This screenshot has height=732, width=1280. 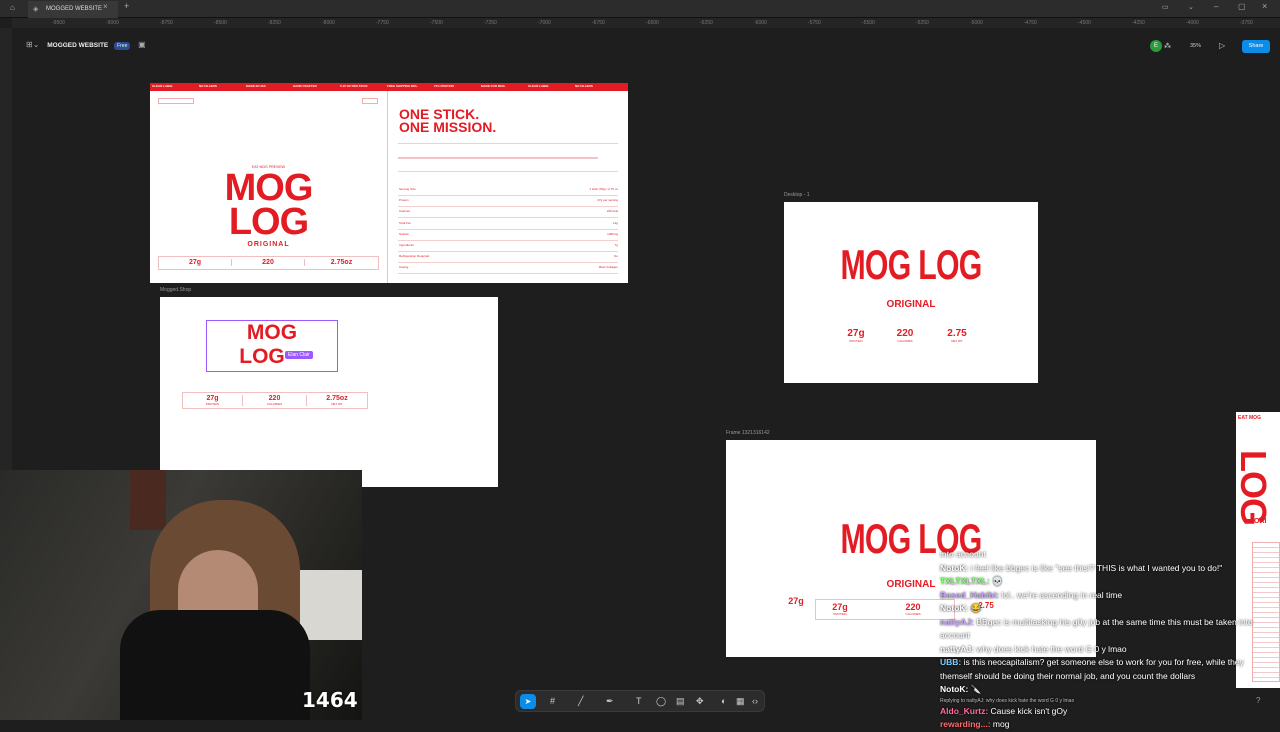 What do you see at coordinates (404, 200) in the screenshot?
I see `spec-label: Protein` at bounding box center [404, 200].